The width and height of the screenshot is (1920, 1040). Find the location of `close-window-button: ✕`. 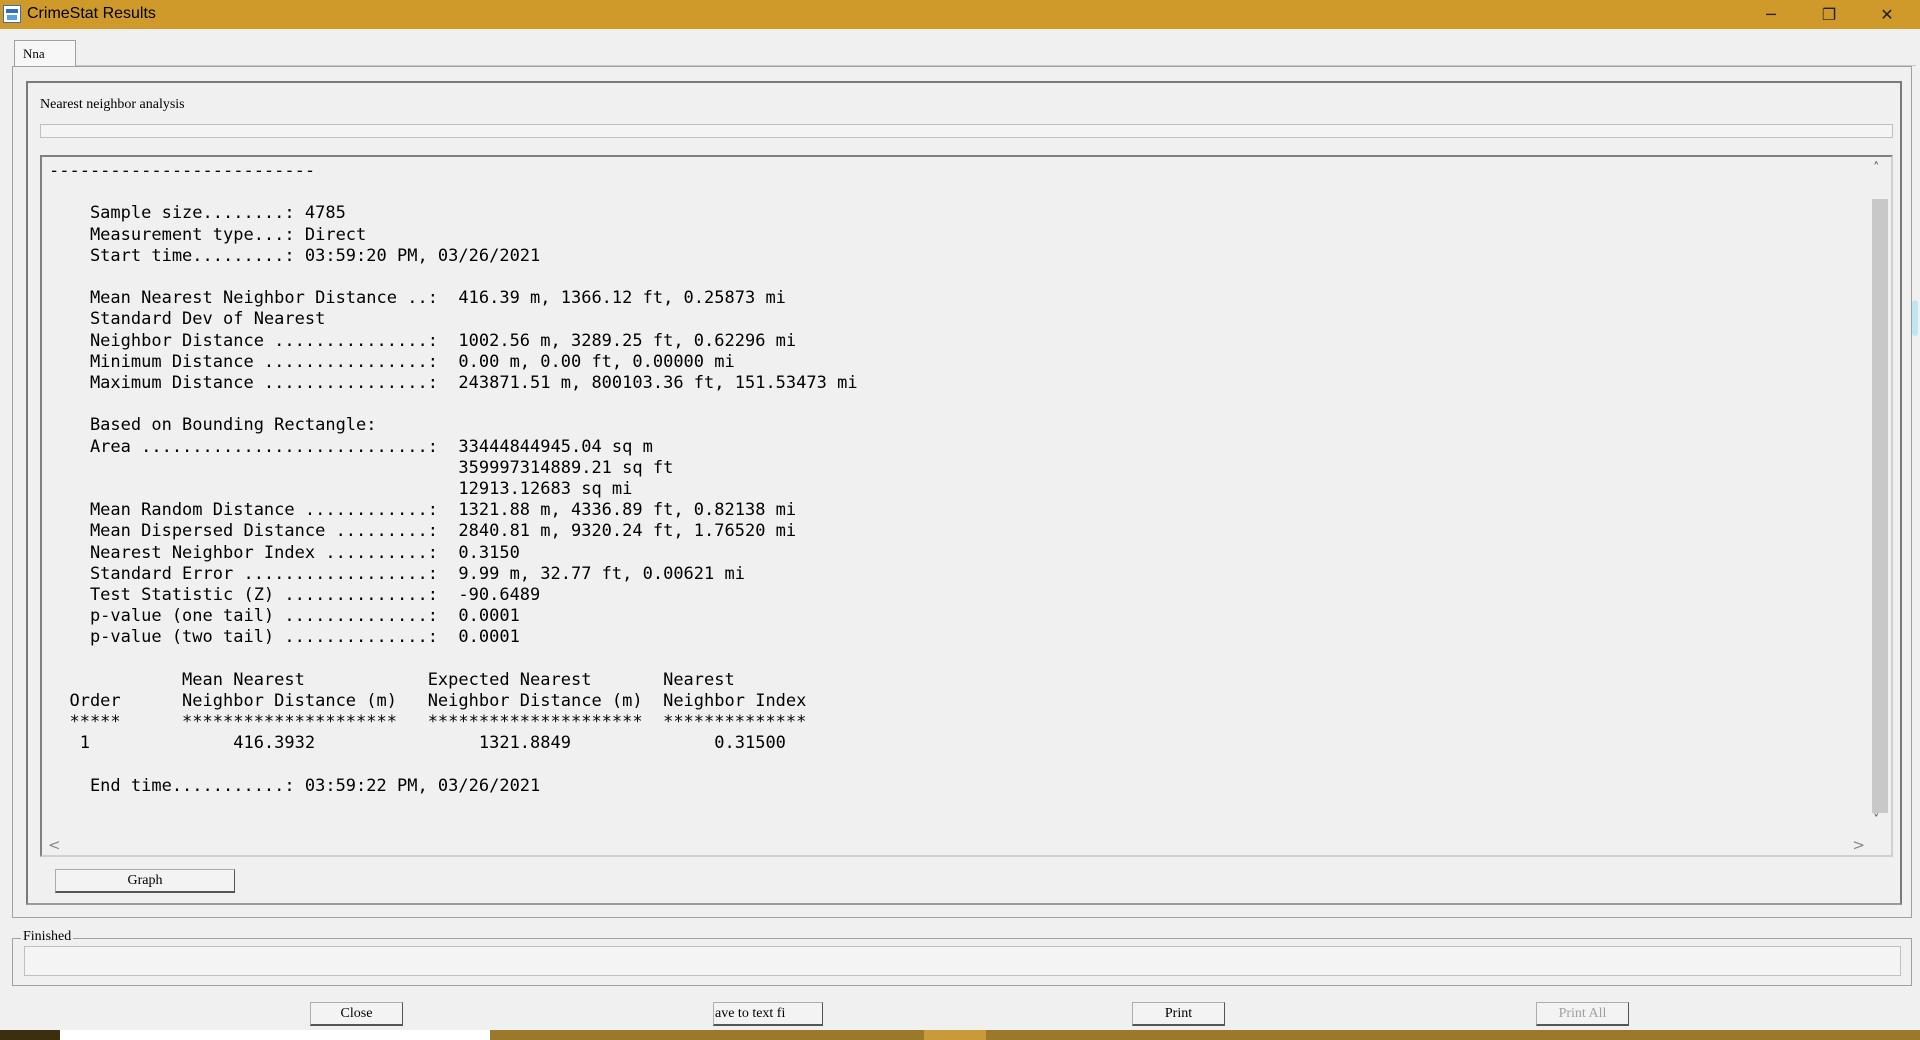

close-window-button: ✕ is located at coordinates (1887, 14).